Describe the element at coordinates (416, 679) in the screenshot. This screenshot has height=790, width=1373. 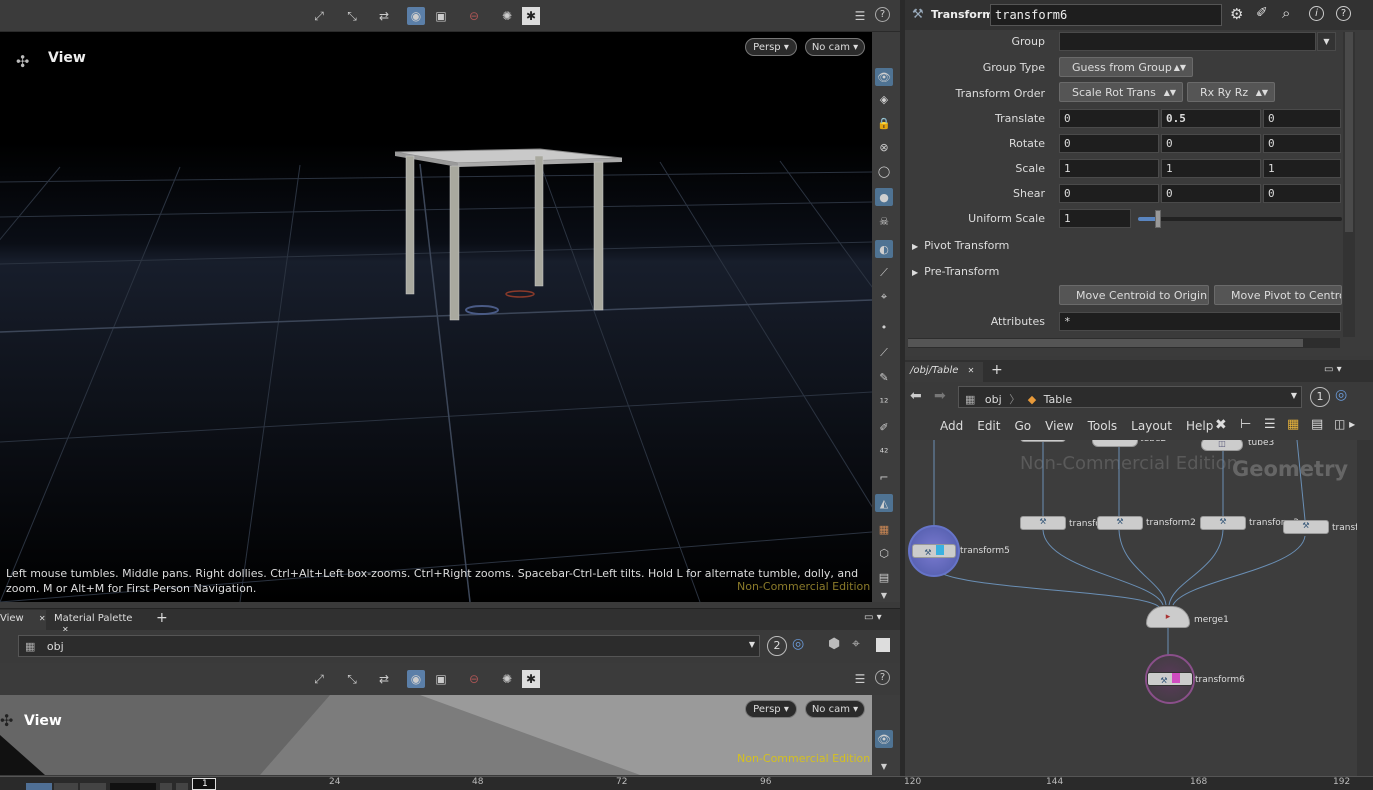
I see `camera-view-icon-2: ◉` at that location.